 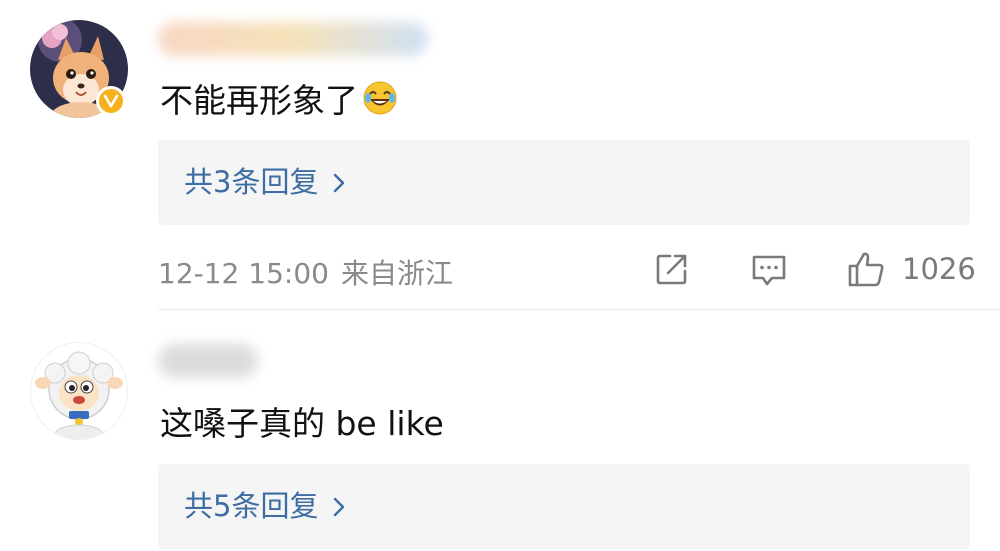 I want to click on replies-panel: 共5条回复, so click(x=564, y=506).